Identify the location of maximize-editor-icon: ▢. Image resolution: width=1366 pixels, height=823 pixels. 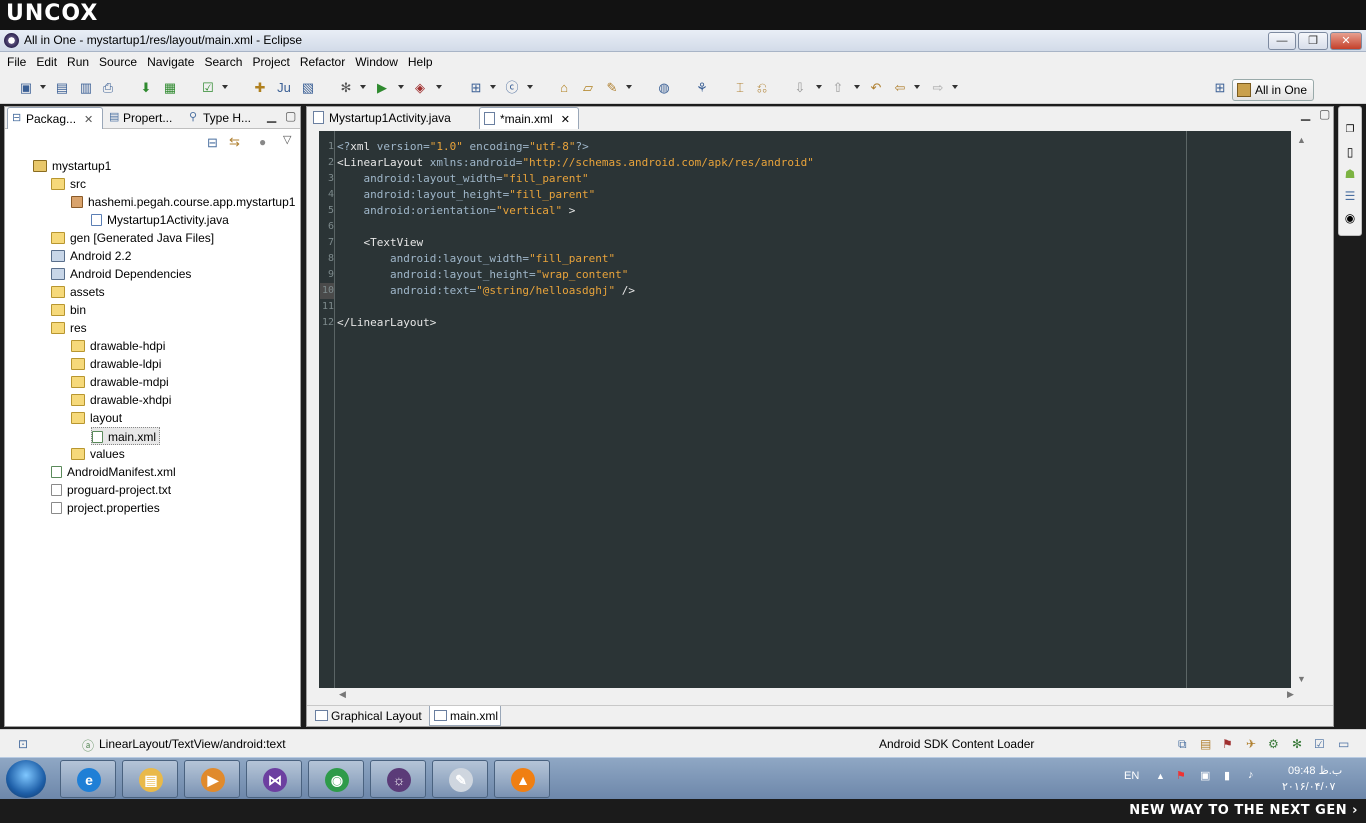
(1324, 114).